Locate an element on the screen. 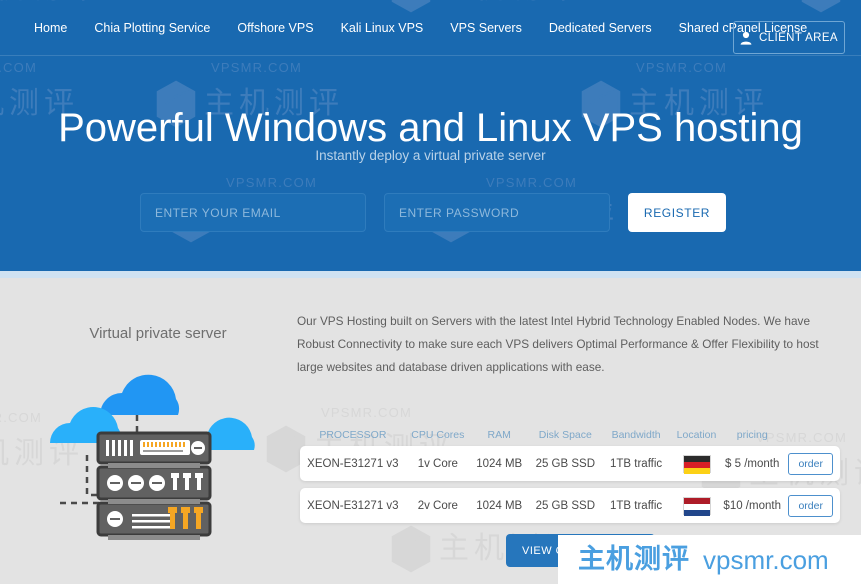  netherlands-flag-icon is located at coordinates (696, 506).